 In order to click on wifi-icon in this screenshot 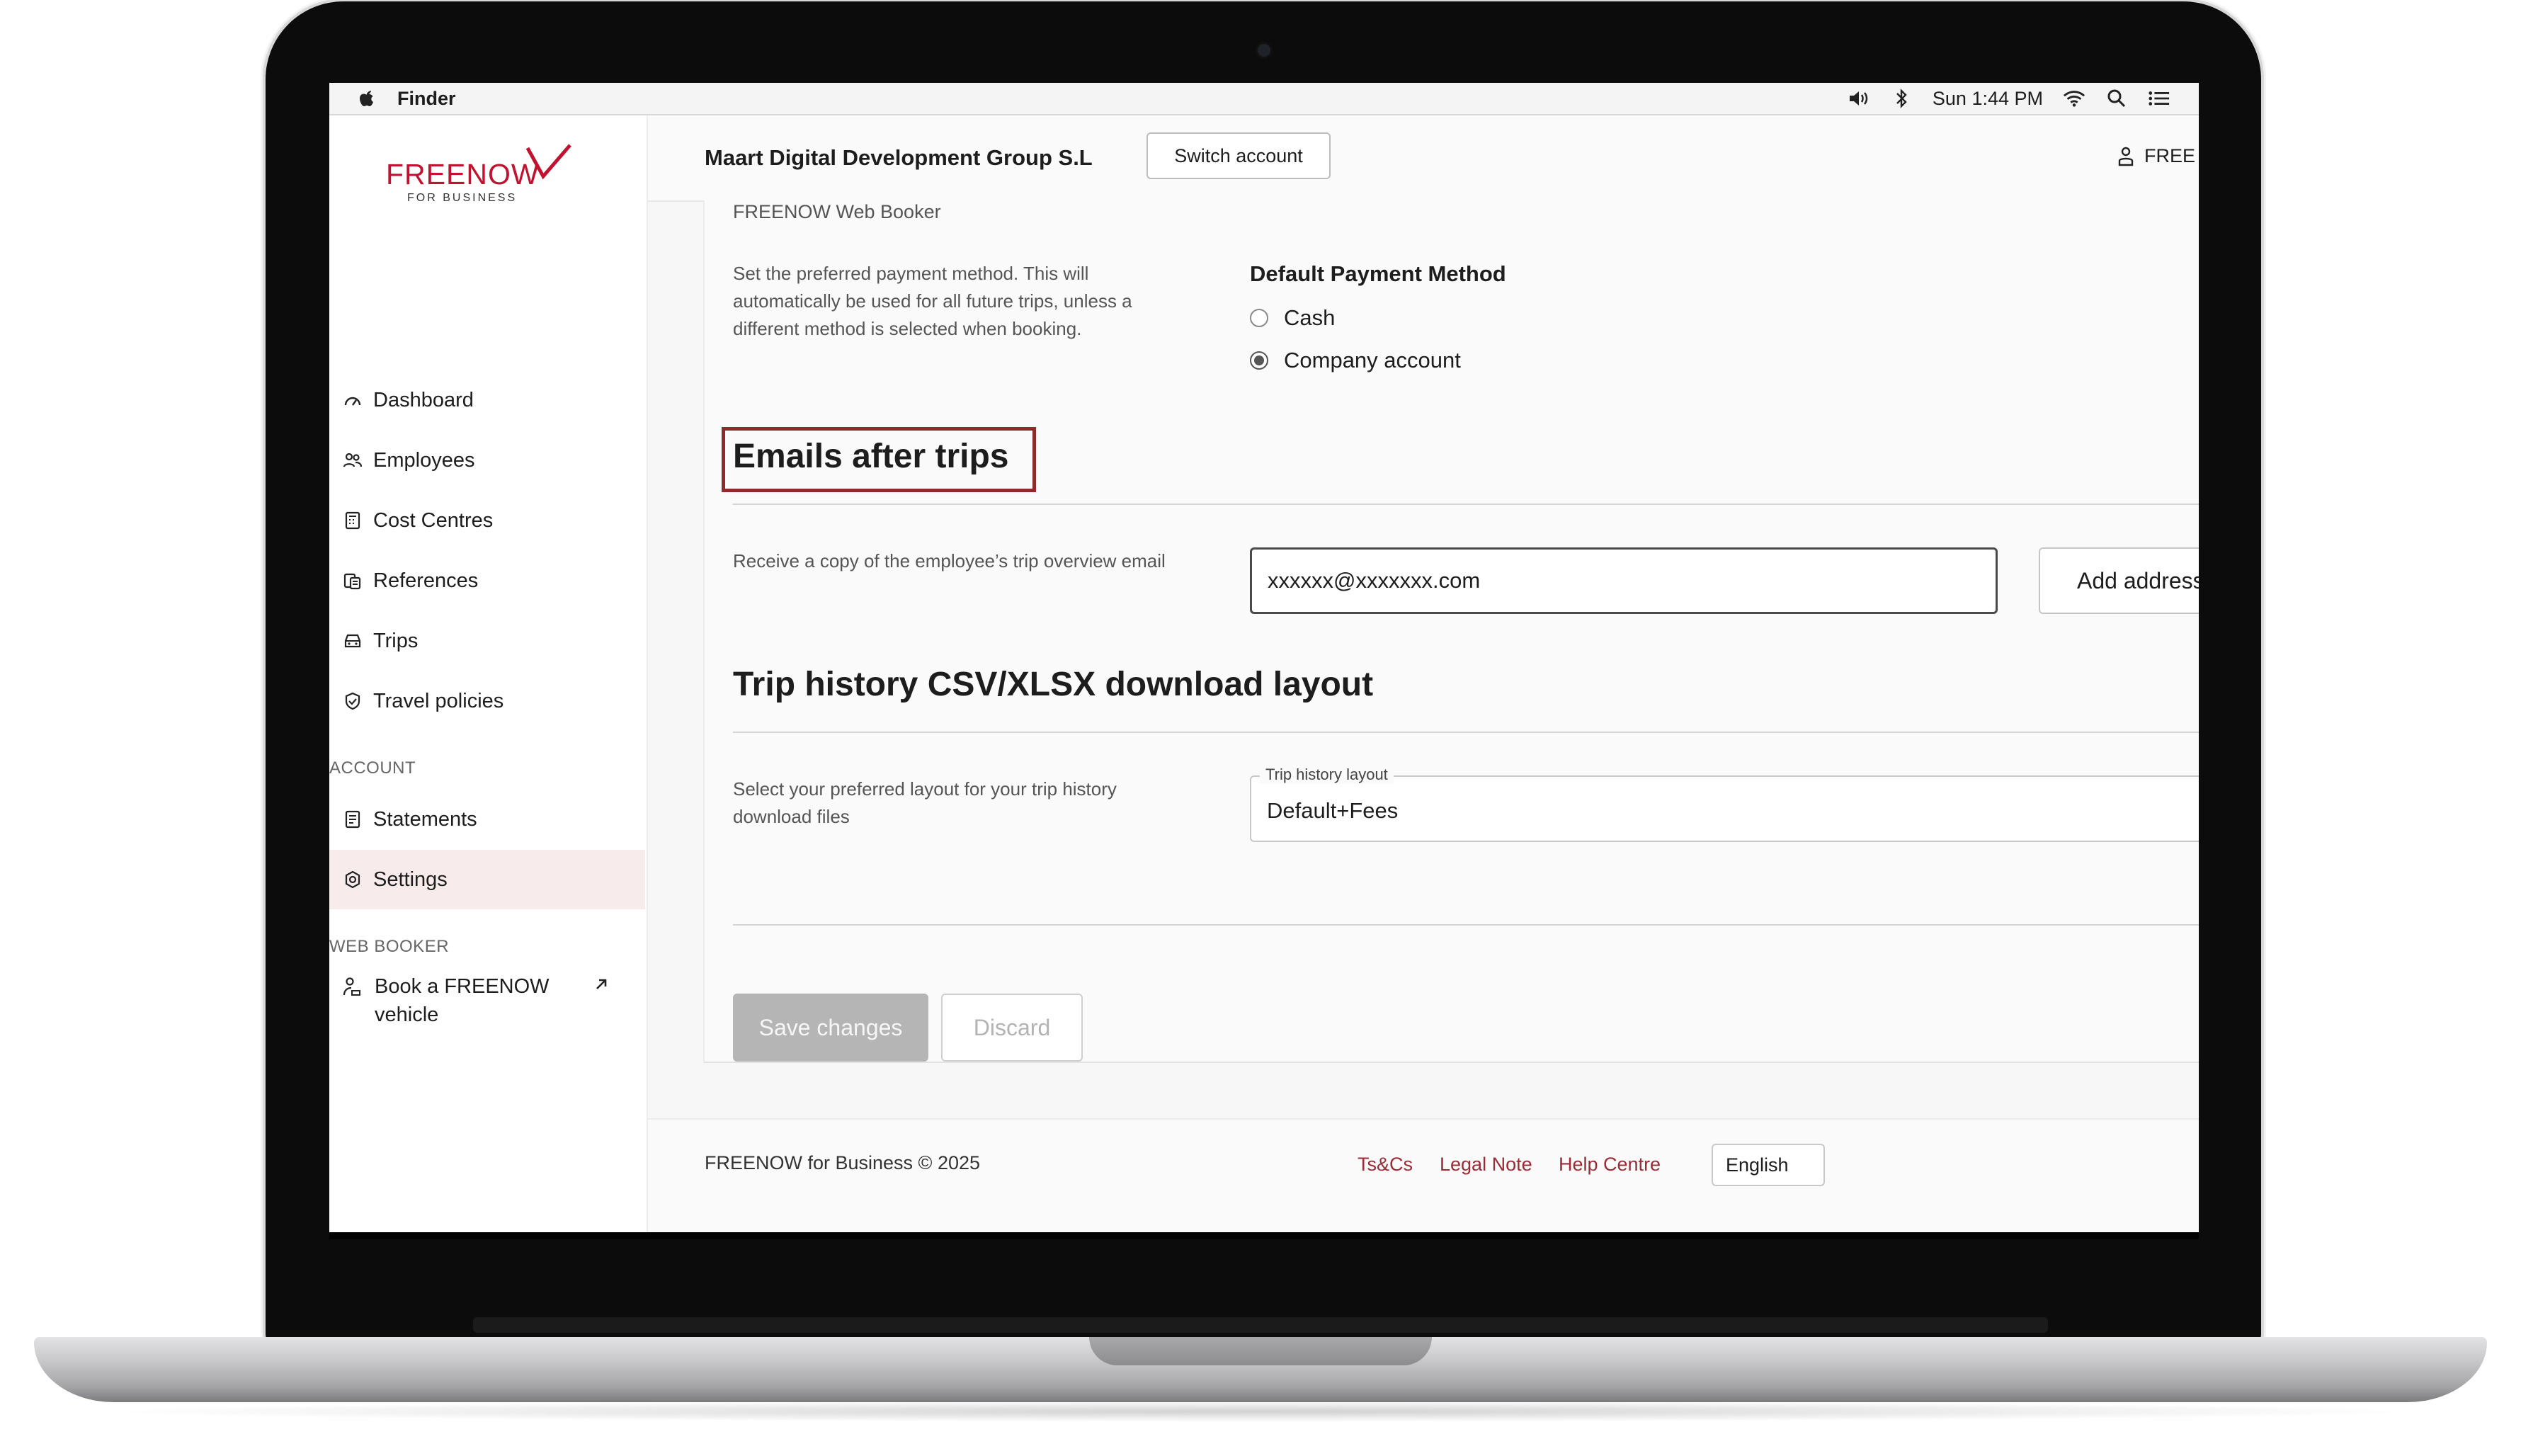, I will do `click(2074, 99)`.